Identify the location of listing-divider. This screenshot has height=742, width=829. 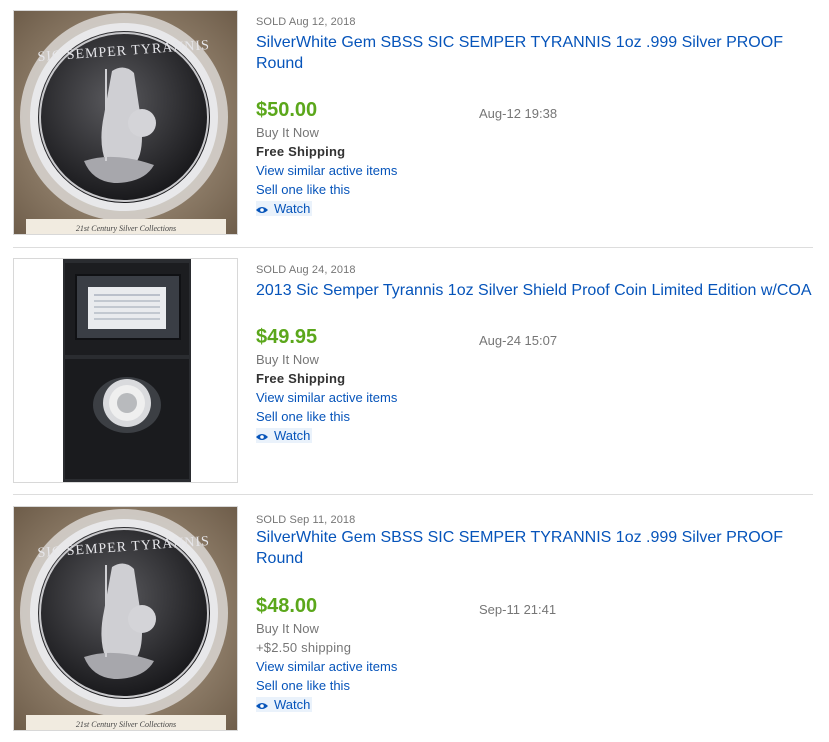
(413, 494).